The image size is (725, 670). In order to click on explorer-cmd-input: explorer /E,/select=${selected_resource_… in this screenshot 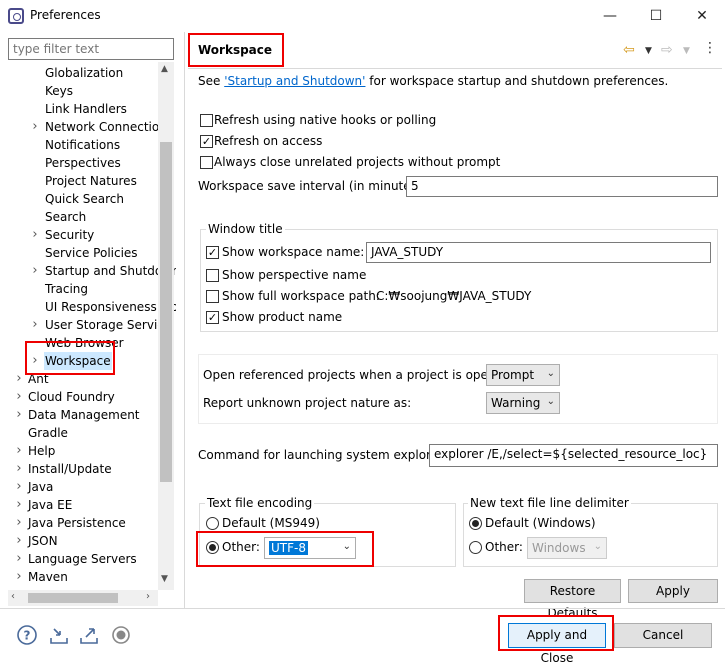, I will do `click(573, 455)`.